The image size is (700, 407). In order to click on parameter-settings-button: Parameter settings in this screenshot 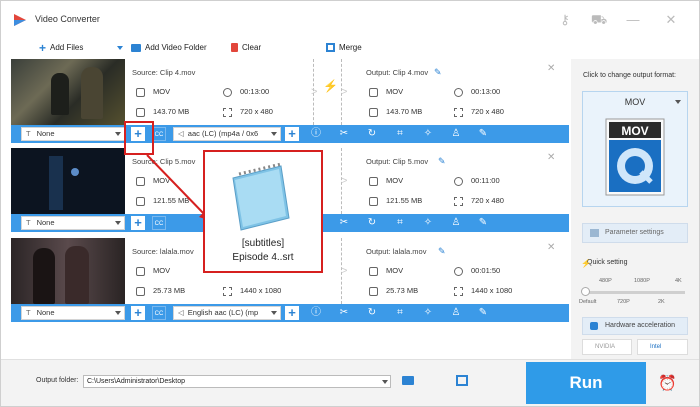, I will do `click(635, 233)`.